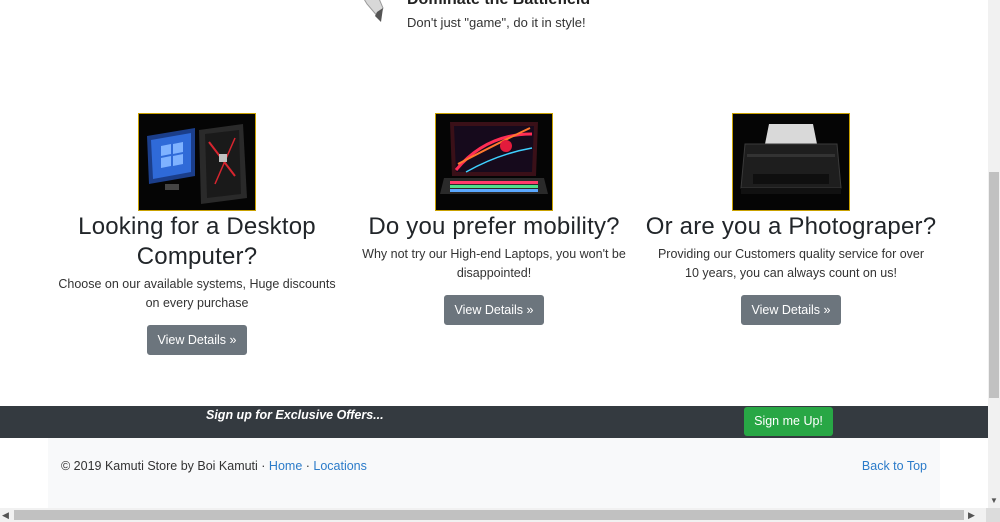 The image size is (1000, 522). What do you see at coordinates (197, 162) in the screenshot?
I see `desktop-computer-image` at bounding box center [197, 162].